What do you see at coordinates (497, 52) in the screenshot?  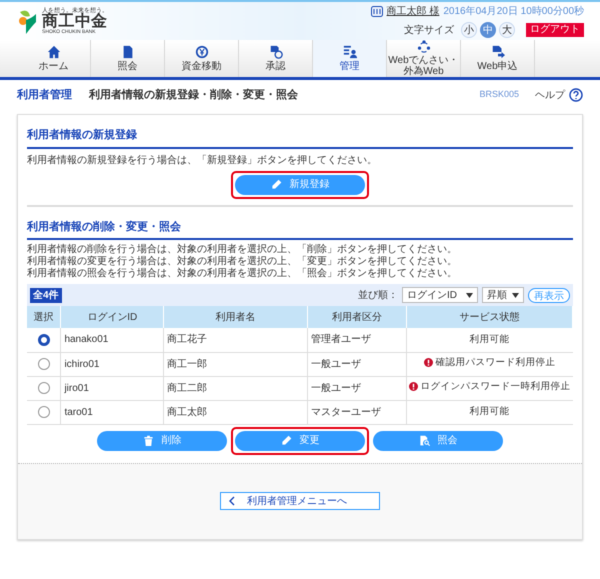 I see `document-arrow-icon` at bounding box center [497, 52].